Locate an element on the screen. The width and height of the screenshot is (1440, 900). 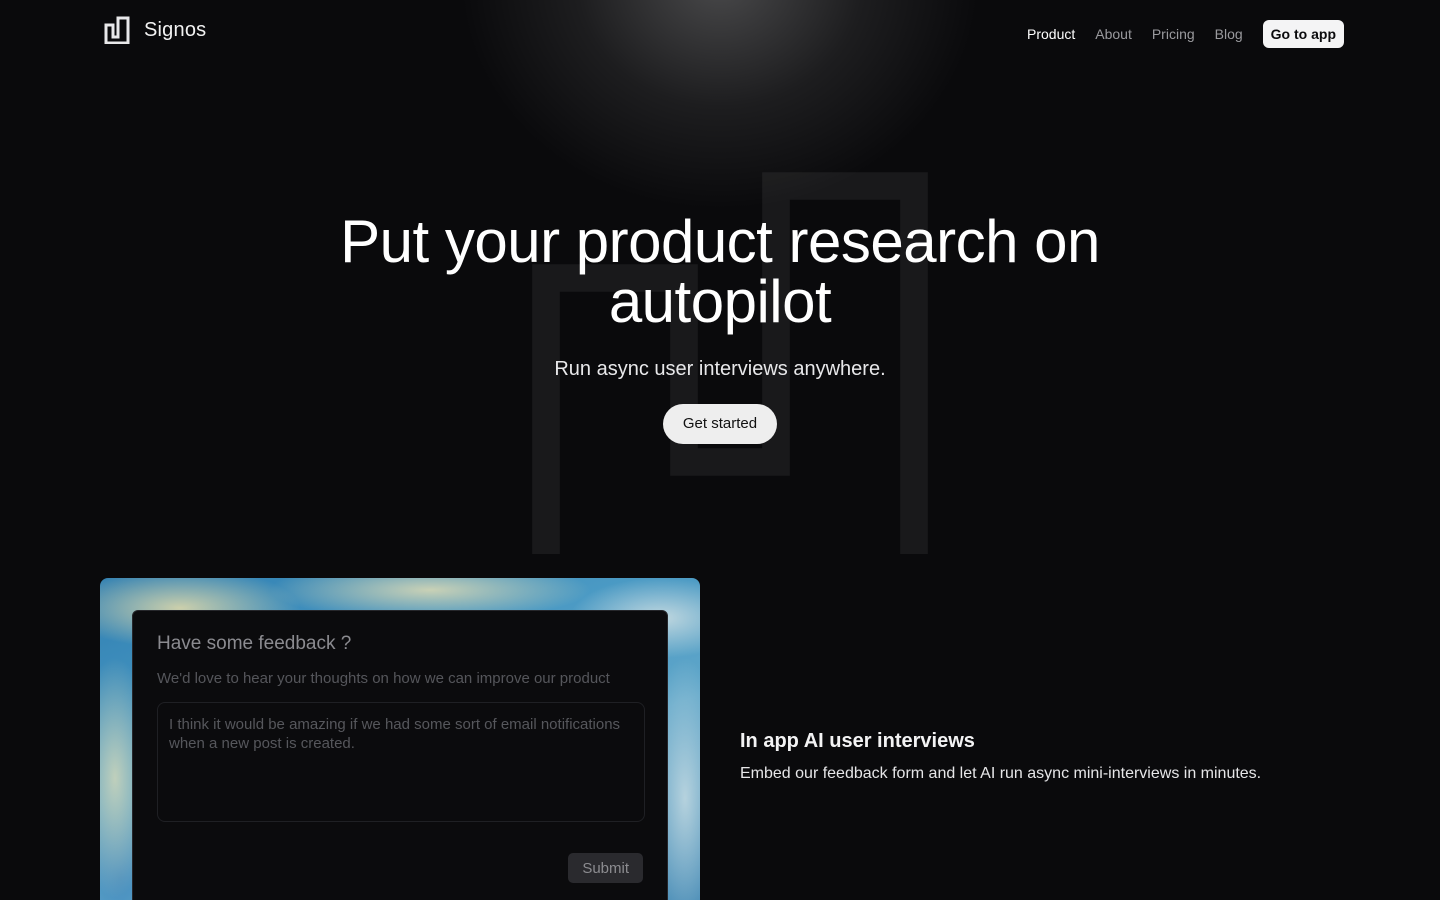
main-nav: Product About Pricing Blog Go to app is located at coordinates (1185, 34).